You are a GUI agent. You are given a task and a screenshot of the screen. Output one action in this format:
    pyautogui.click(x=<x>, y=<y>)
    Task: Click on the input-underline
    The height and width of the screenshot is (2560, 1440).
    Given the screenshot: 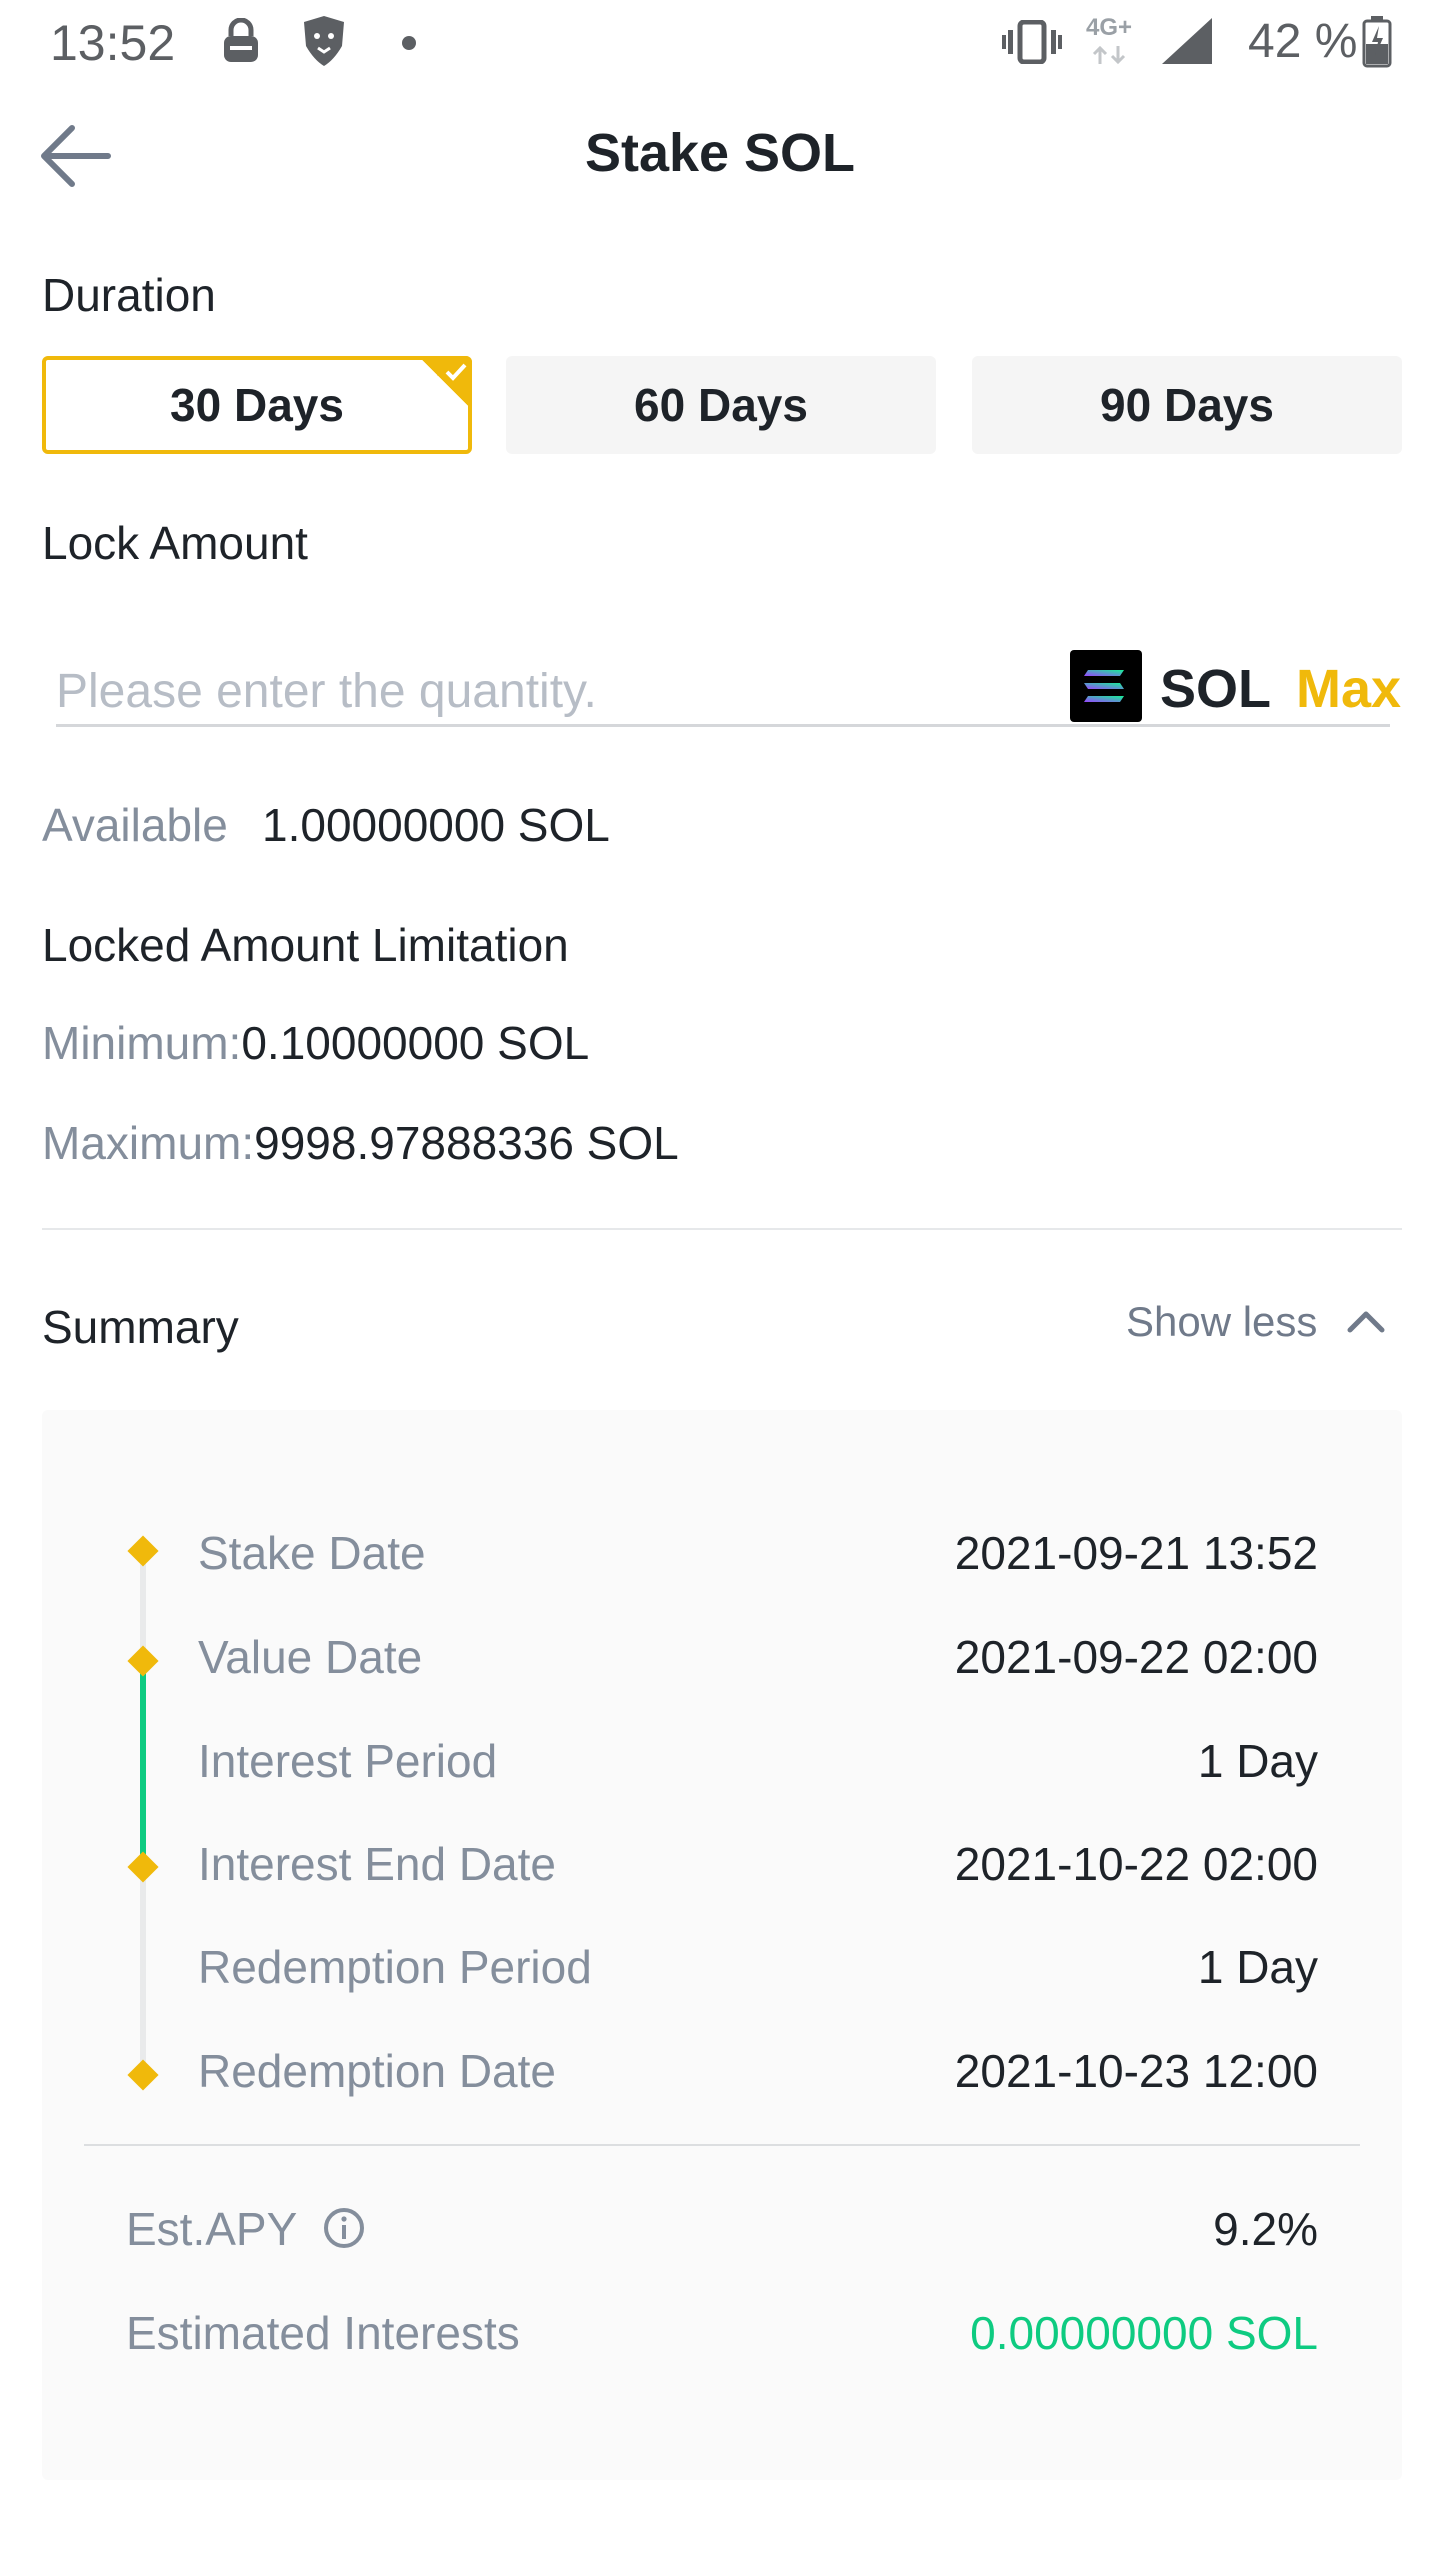 What is the action you would take?
    pyautogui.click(x=723, y=725)
    